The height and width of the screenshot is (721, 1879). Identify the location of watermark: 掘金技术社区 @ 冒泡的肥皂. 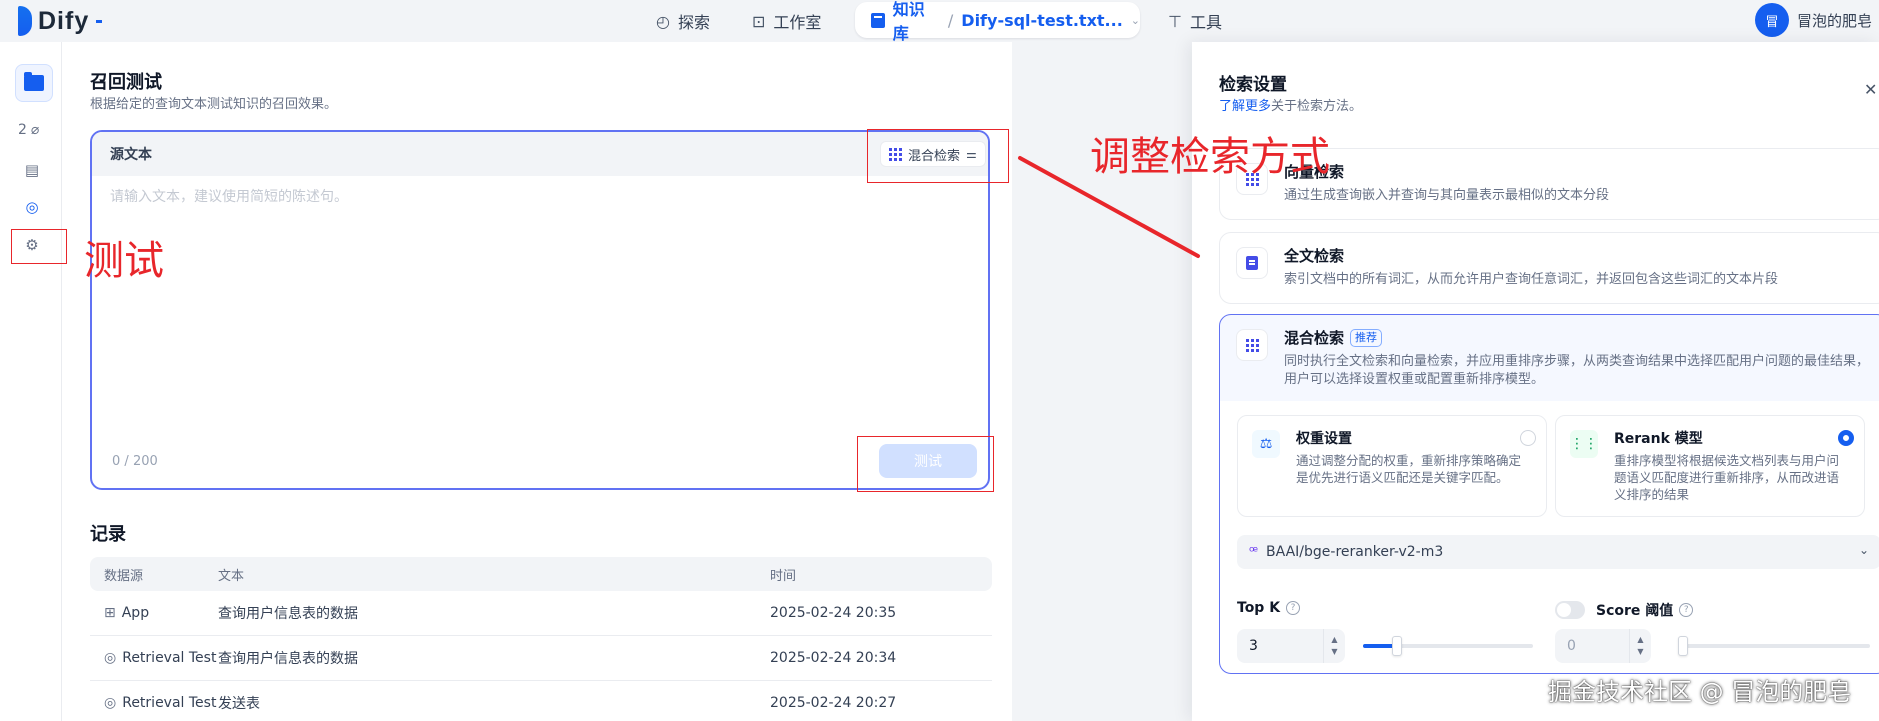
(1700, 692).